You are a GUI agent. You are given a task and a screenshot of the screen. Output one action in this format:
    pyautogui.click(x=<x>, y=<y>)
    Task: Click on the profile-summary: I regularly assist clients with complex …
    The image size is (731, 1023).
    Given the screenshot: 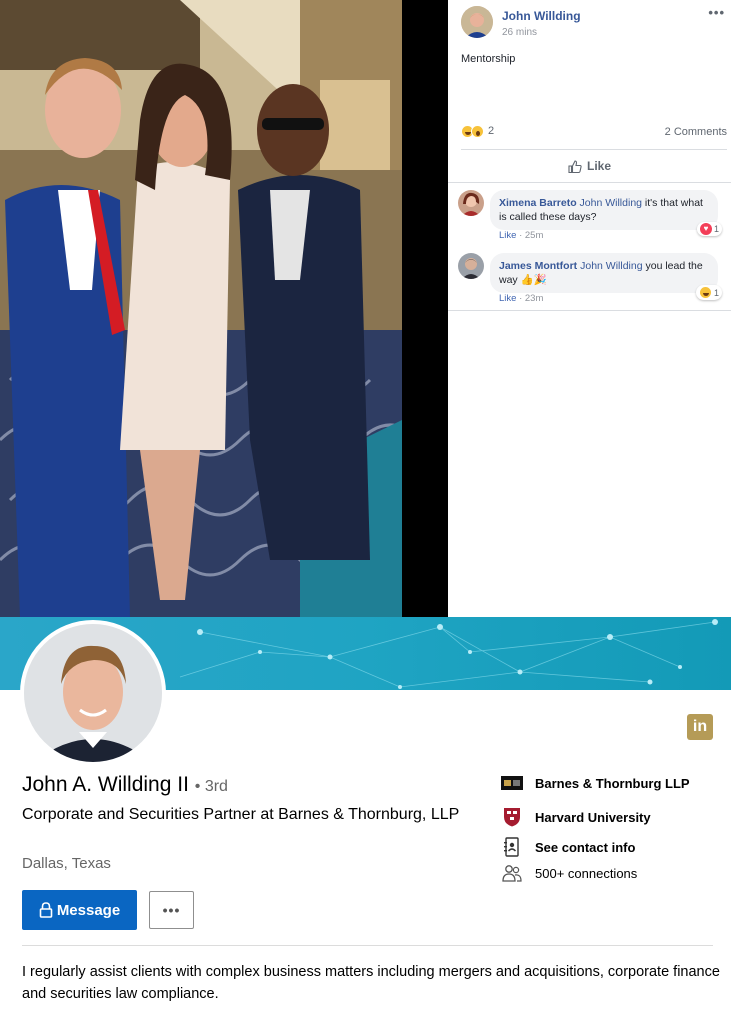 What is the action you would take?
    pyautogui.click(x=371, y=983)
    